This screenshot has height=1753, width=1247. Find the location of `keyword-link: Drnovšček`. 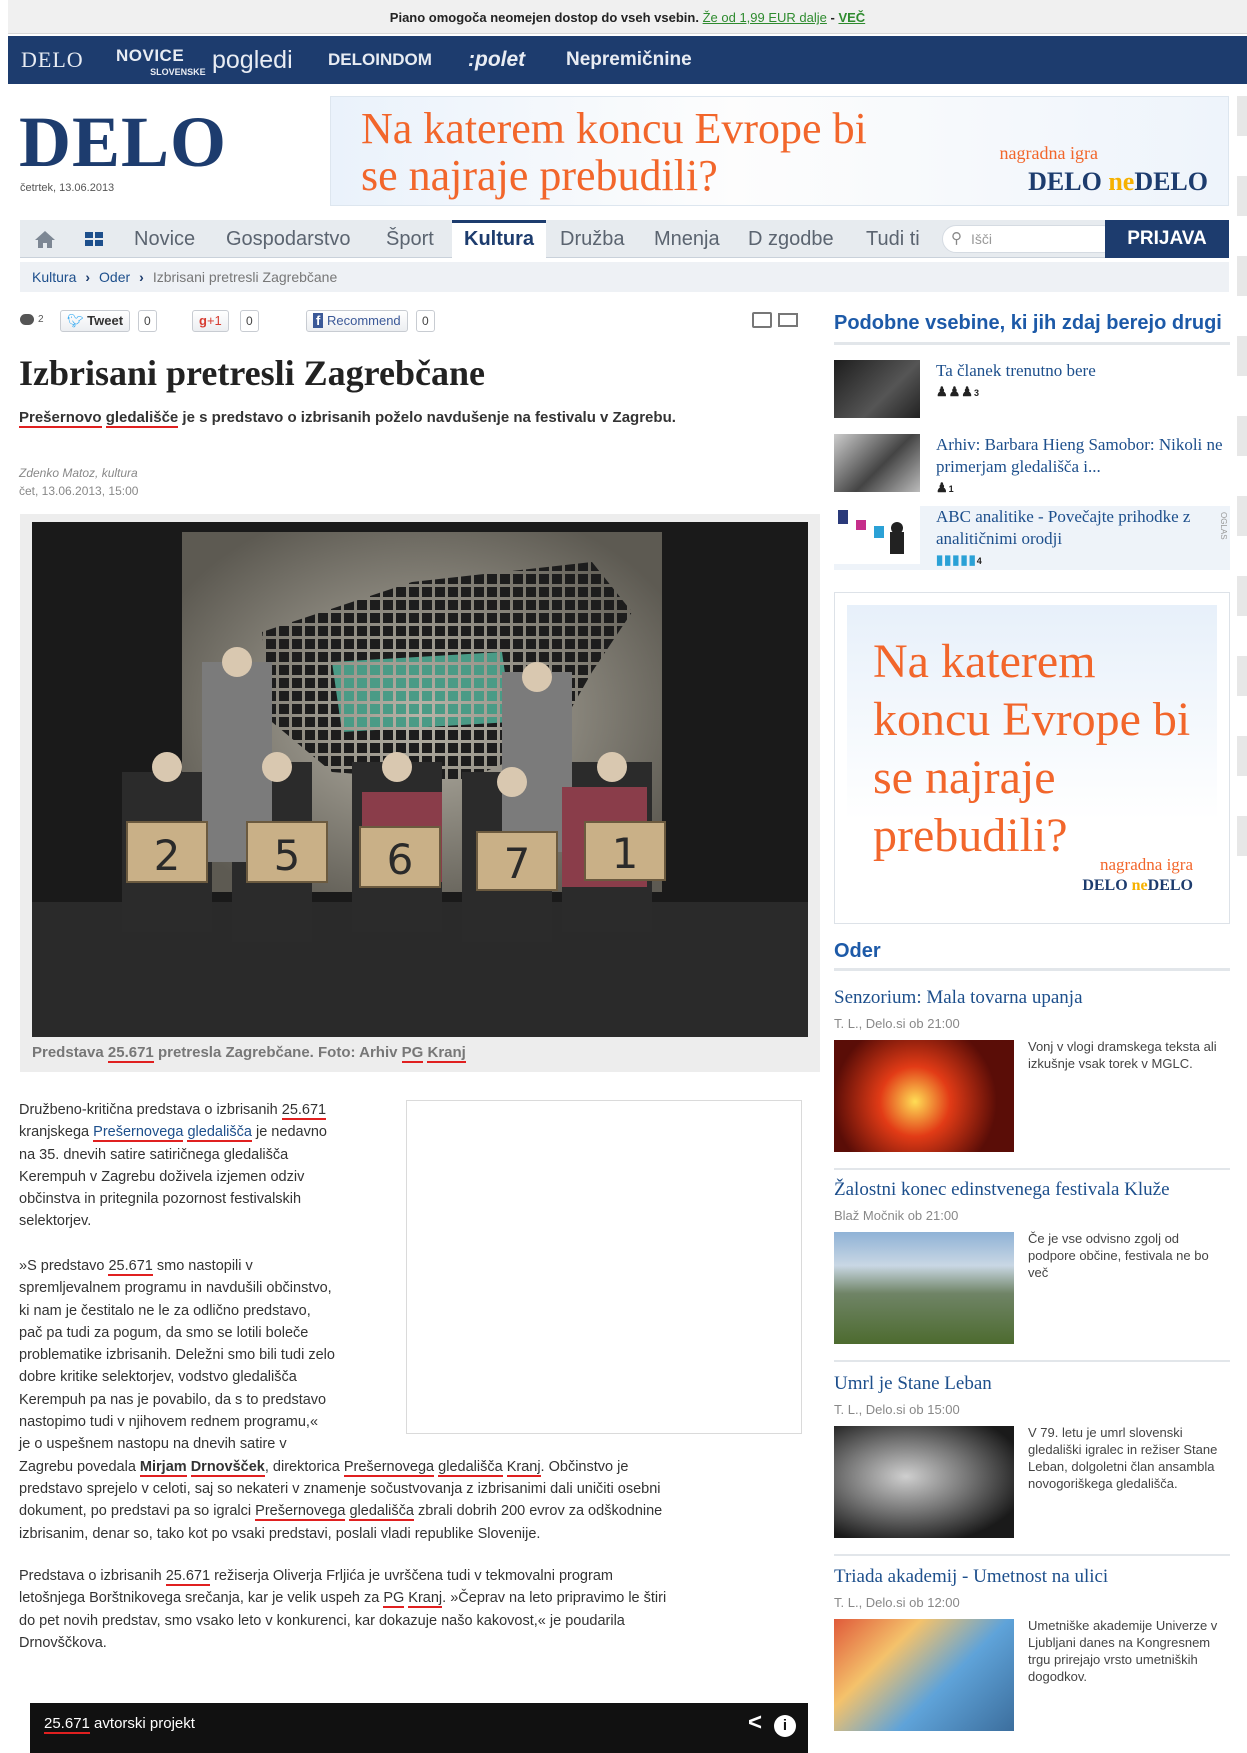

keyword-link: Drnovšček is located at coordinates (227, 1467).